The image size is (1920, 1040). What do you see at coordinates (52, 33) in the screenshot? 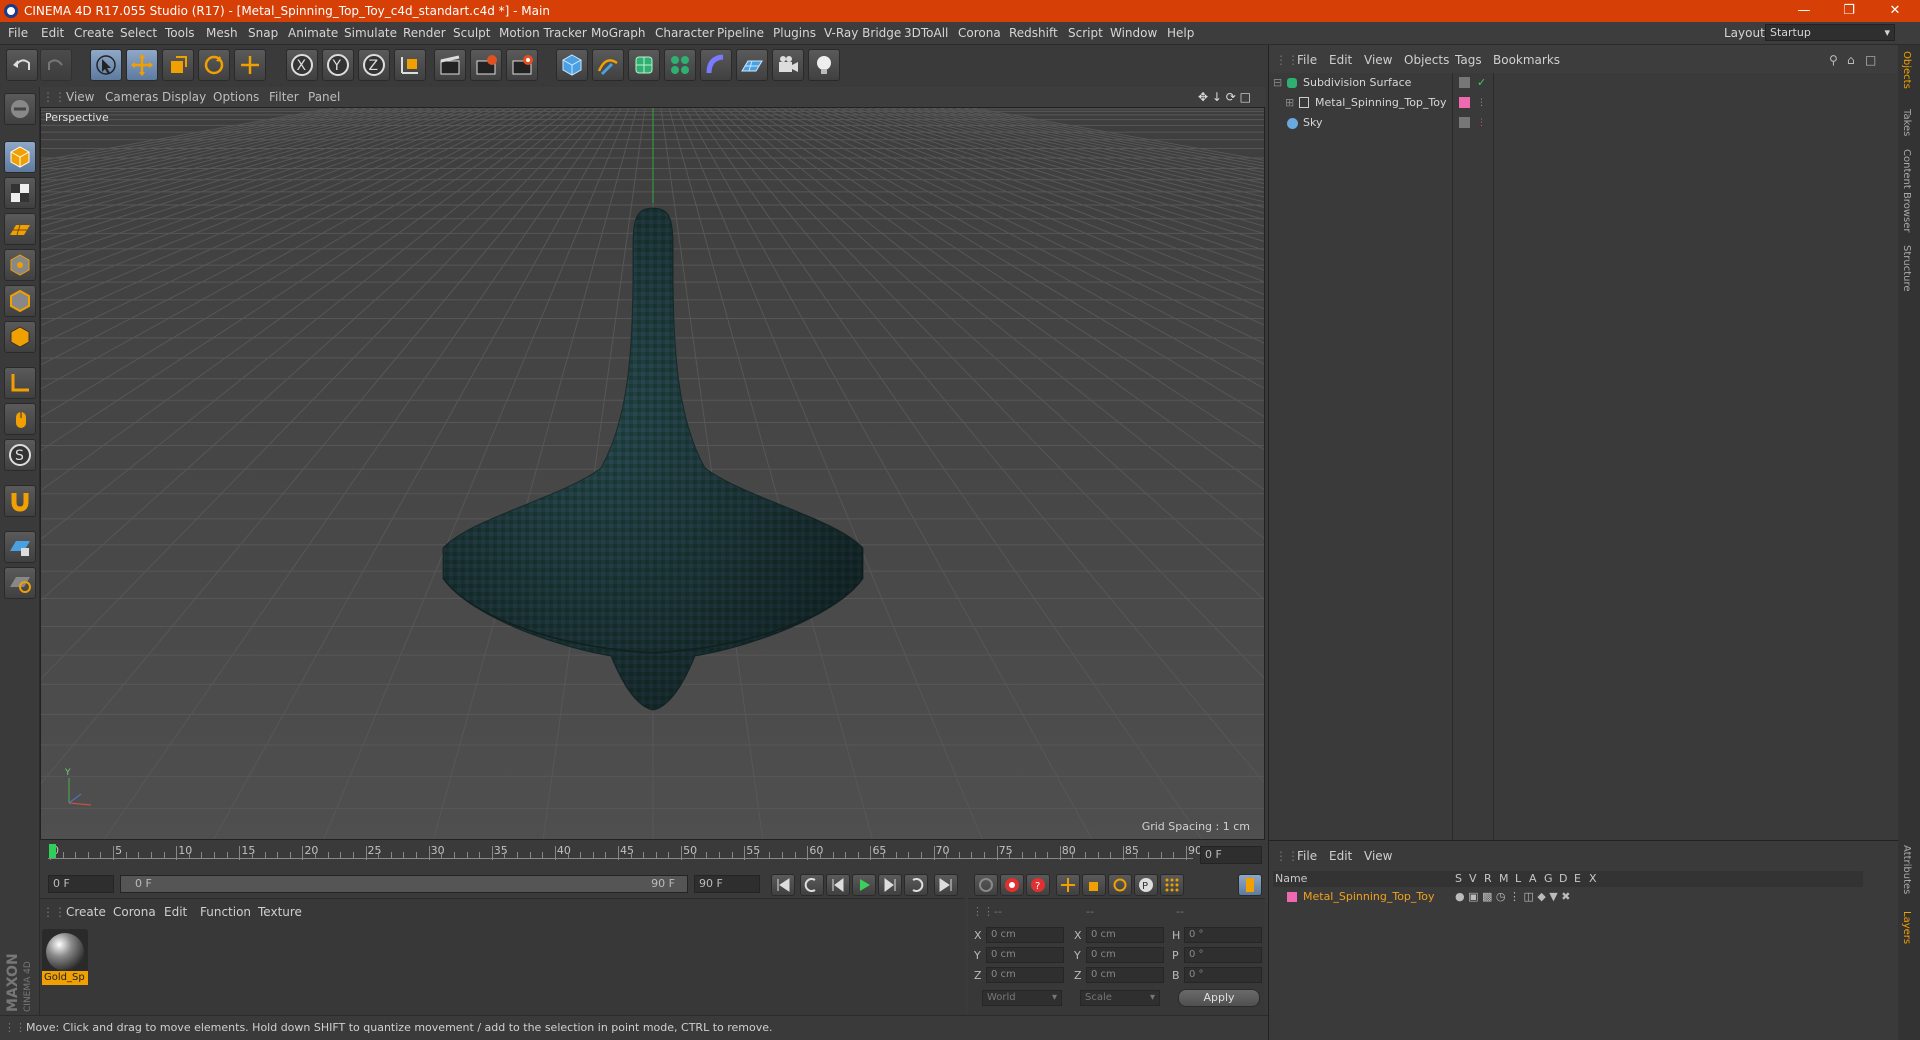
I see `menu-edit: Edit` at bounding box center [52, 33].